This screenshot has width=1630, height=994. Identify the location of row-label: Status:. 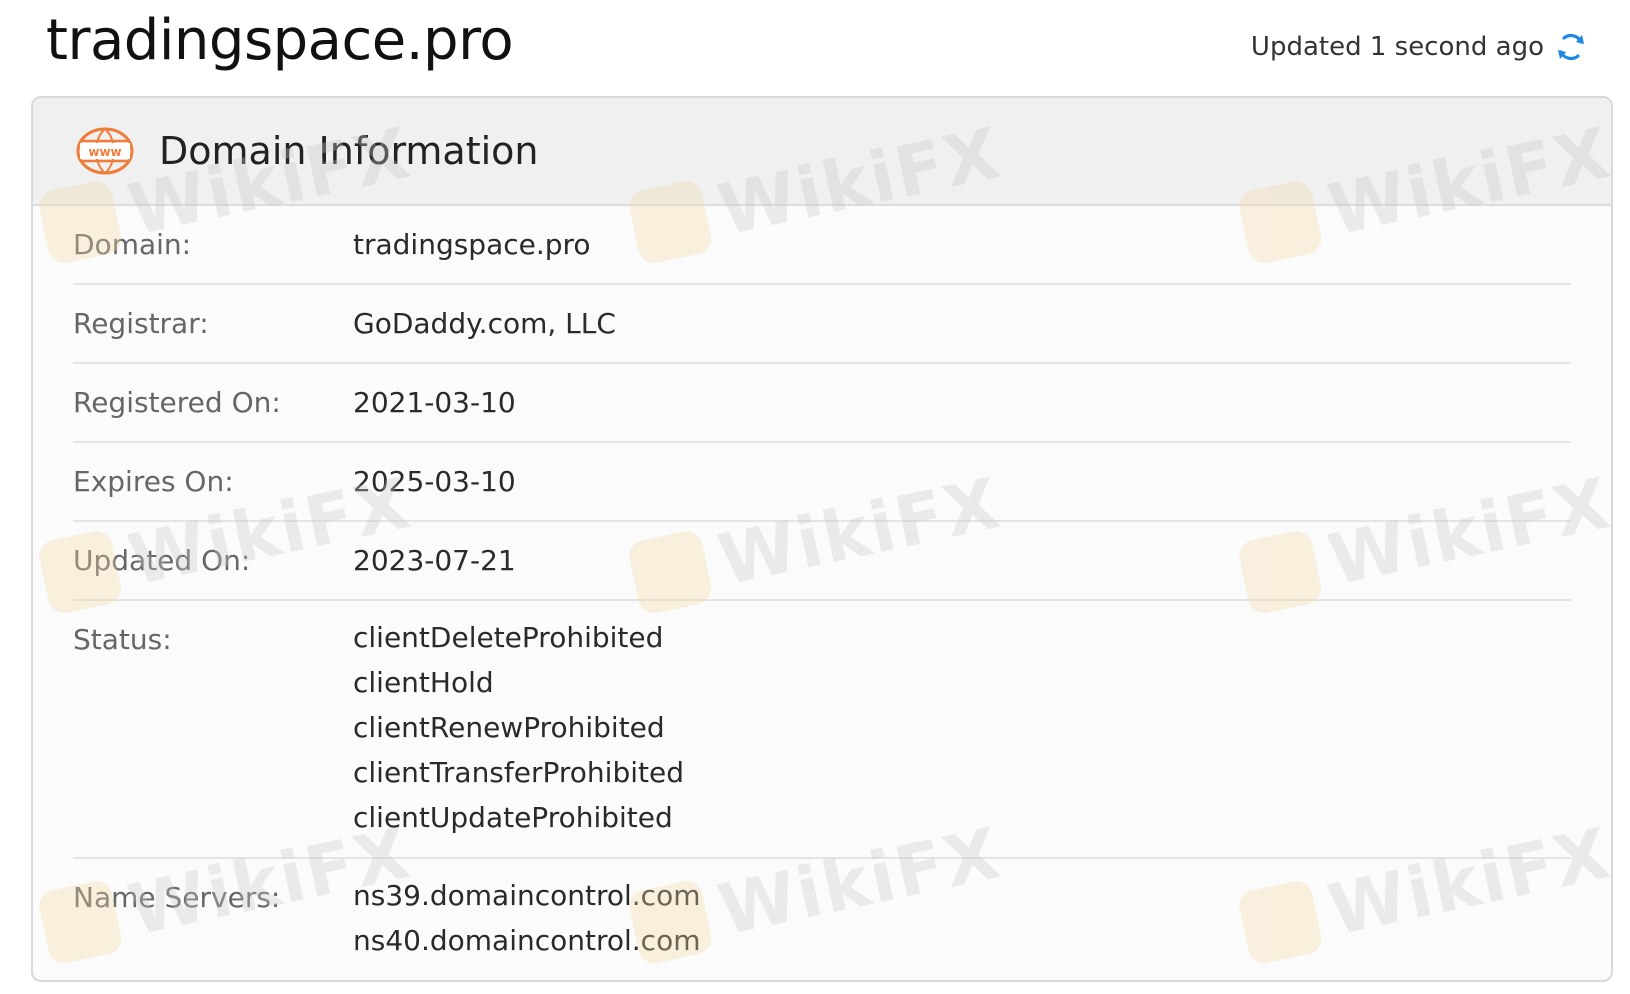
(122, 639).